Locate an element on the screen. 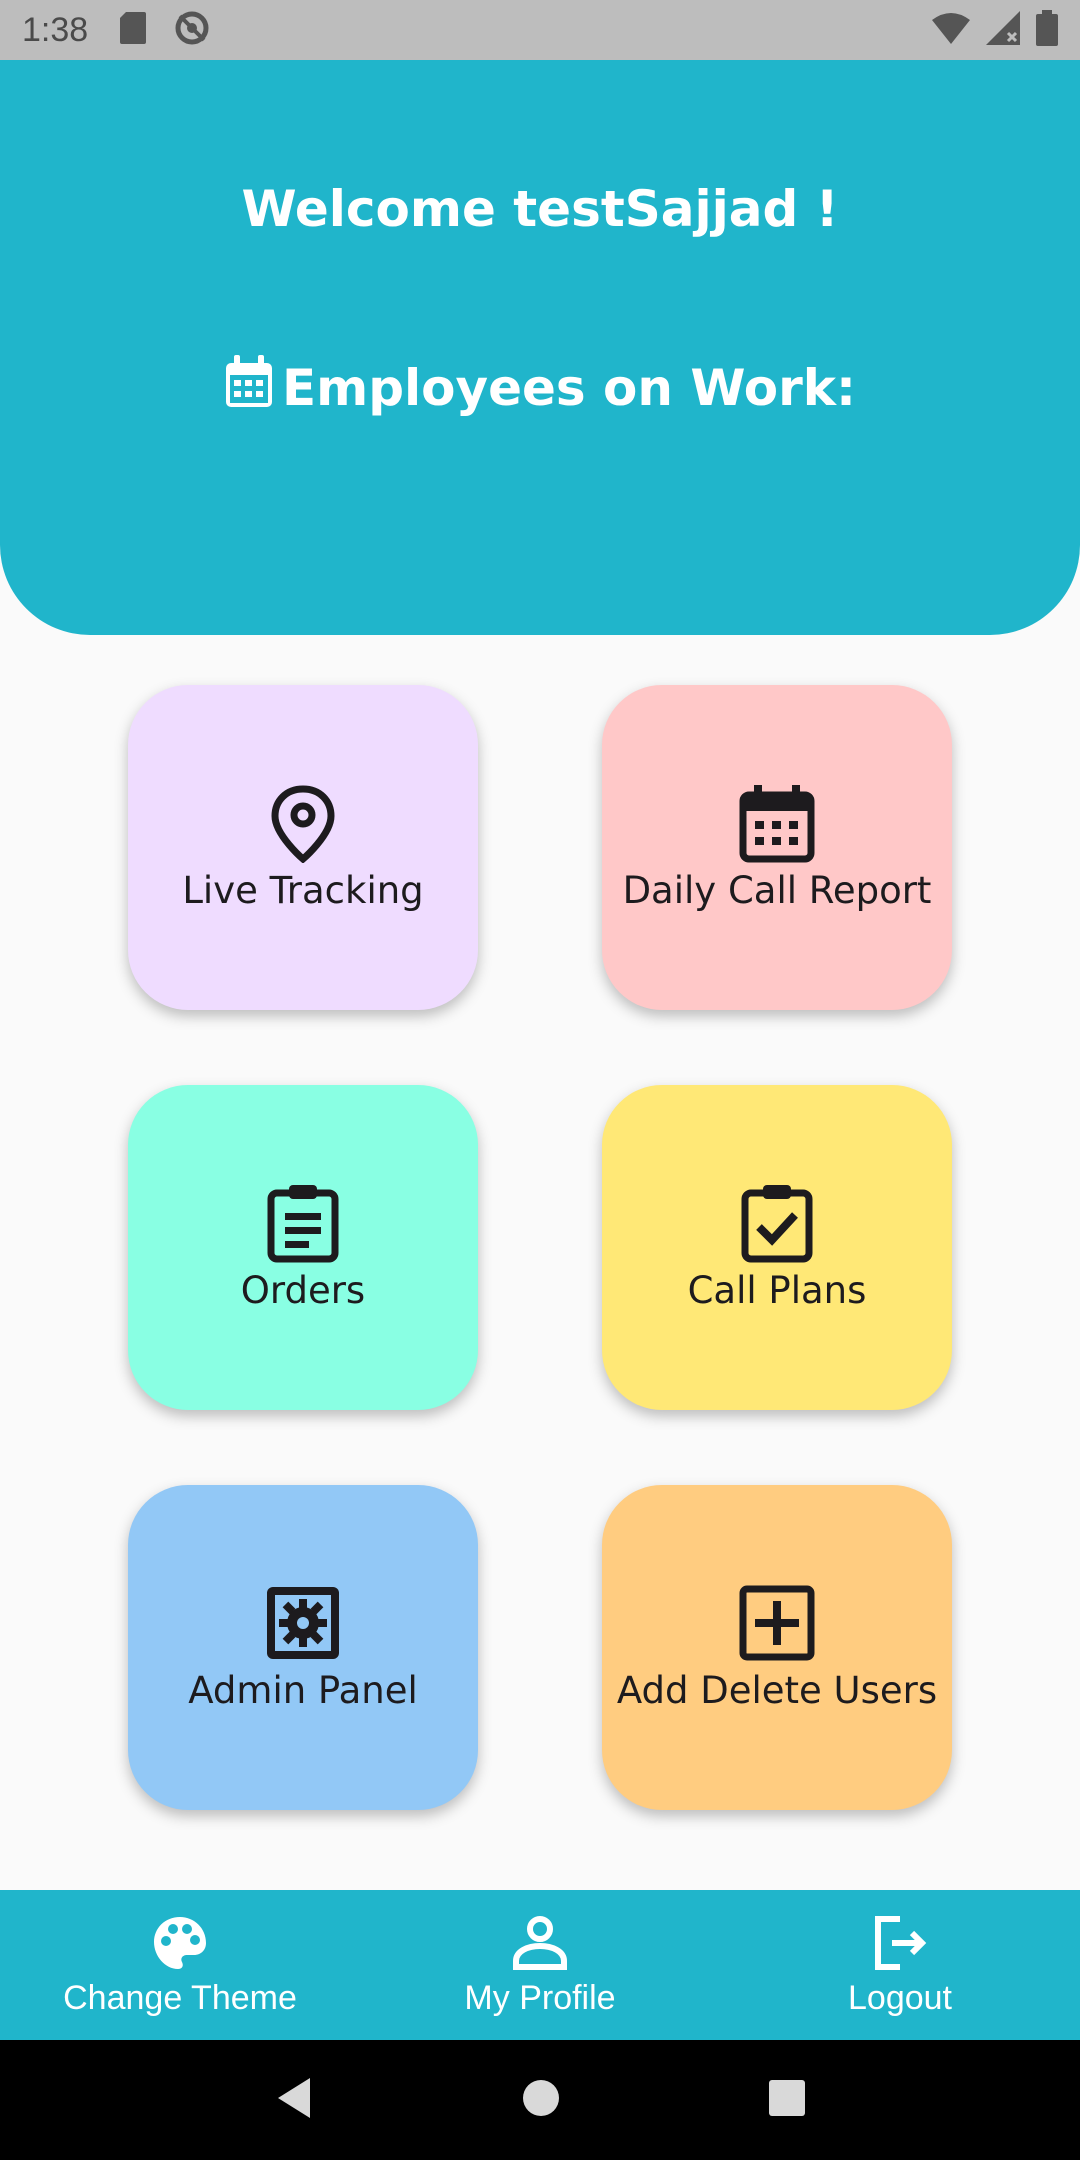  my-profile-label: My Profile is located at coordinates (540, 1997).